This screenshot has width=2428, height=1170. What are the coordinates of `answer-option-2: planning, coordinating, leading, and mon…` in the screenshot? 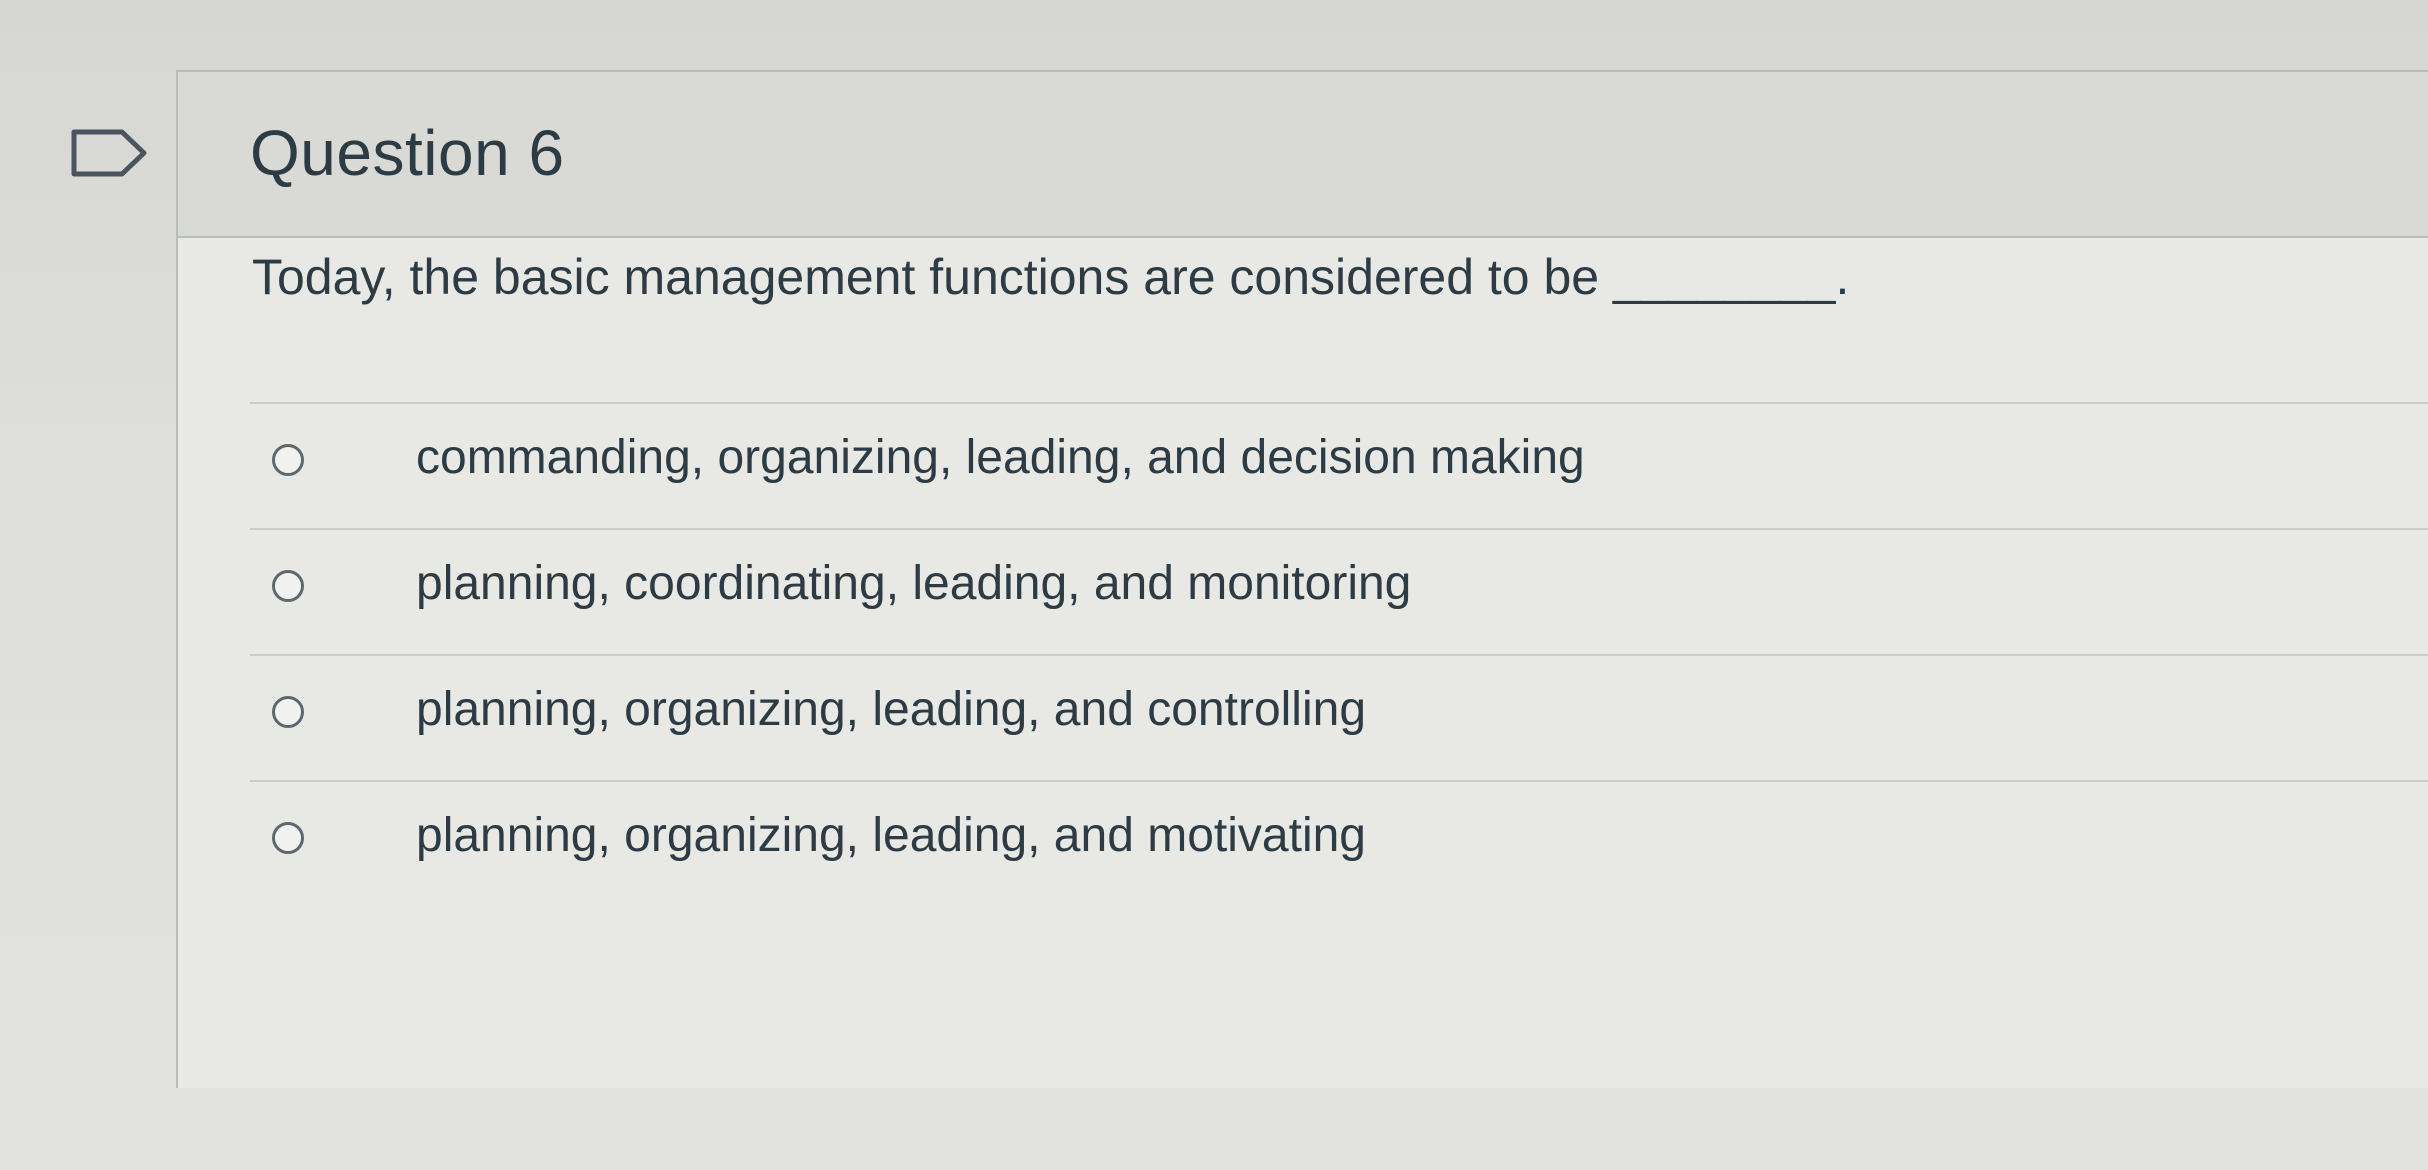 It's located at (1339, 592).